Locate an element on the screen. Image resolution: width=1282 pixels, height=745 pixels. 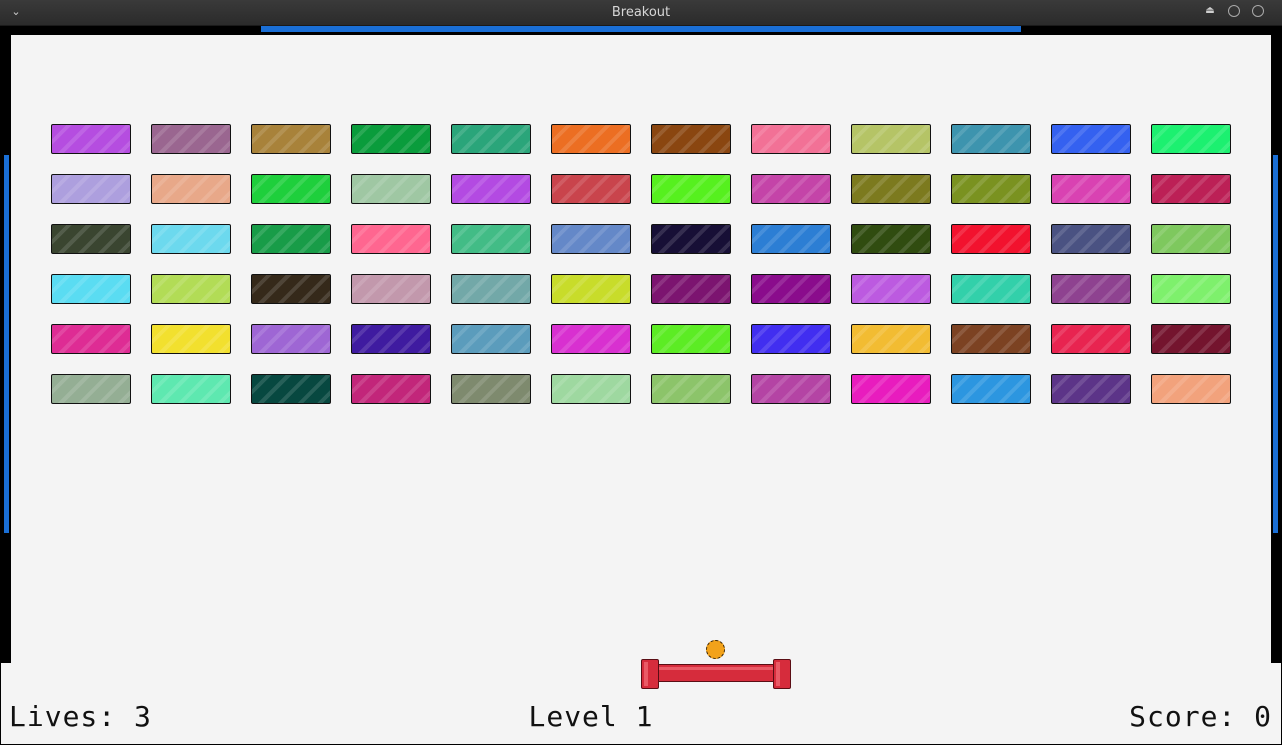
paddle is located at coordinates (716, 674).